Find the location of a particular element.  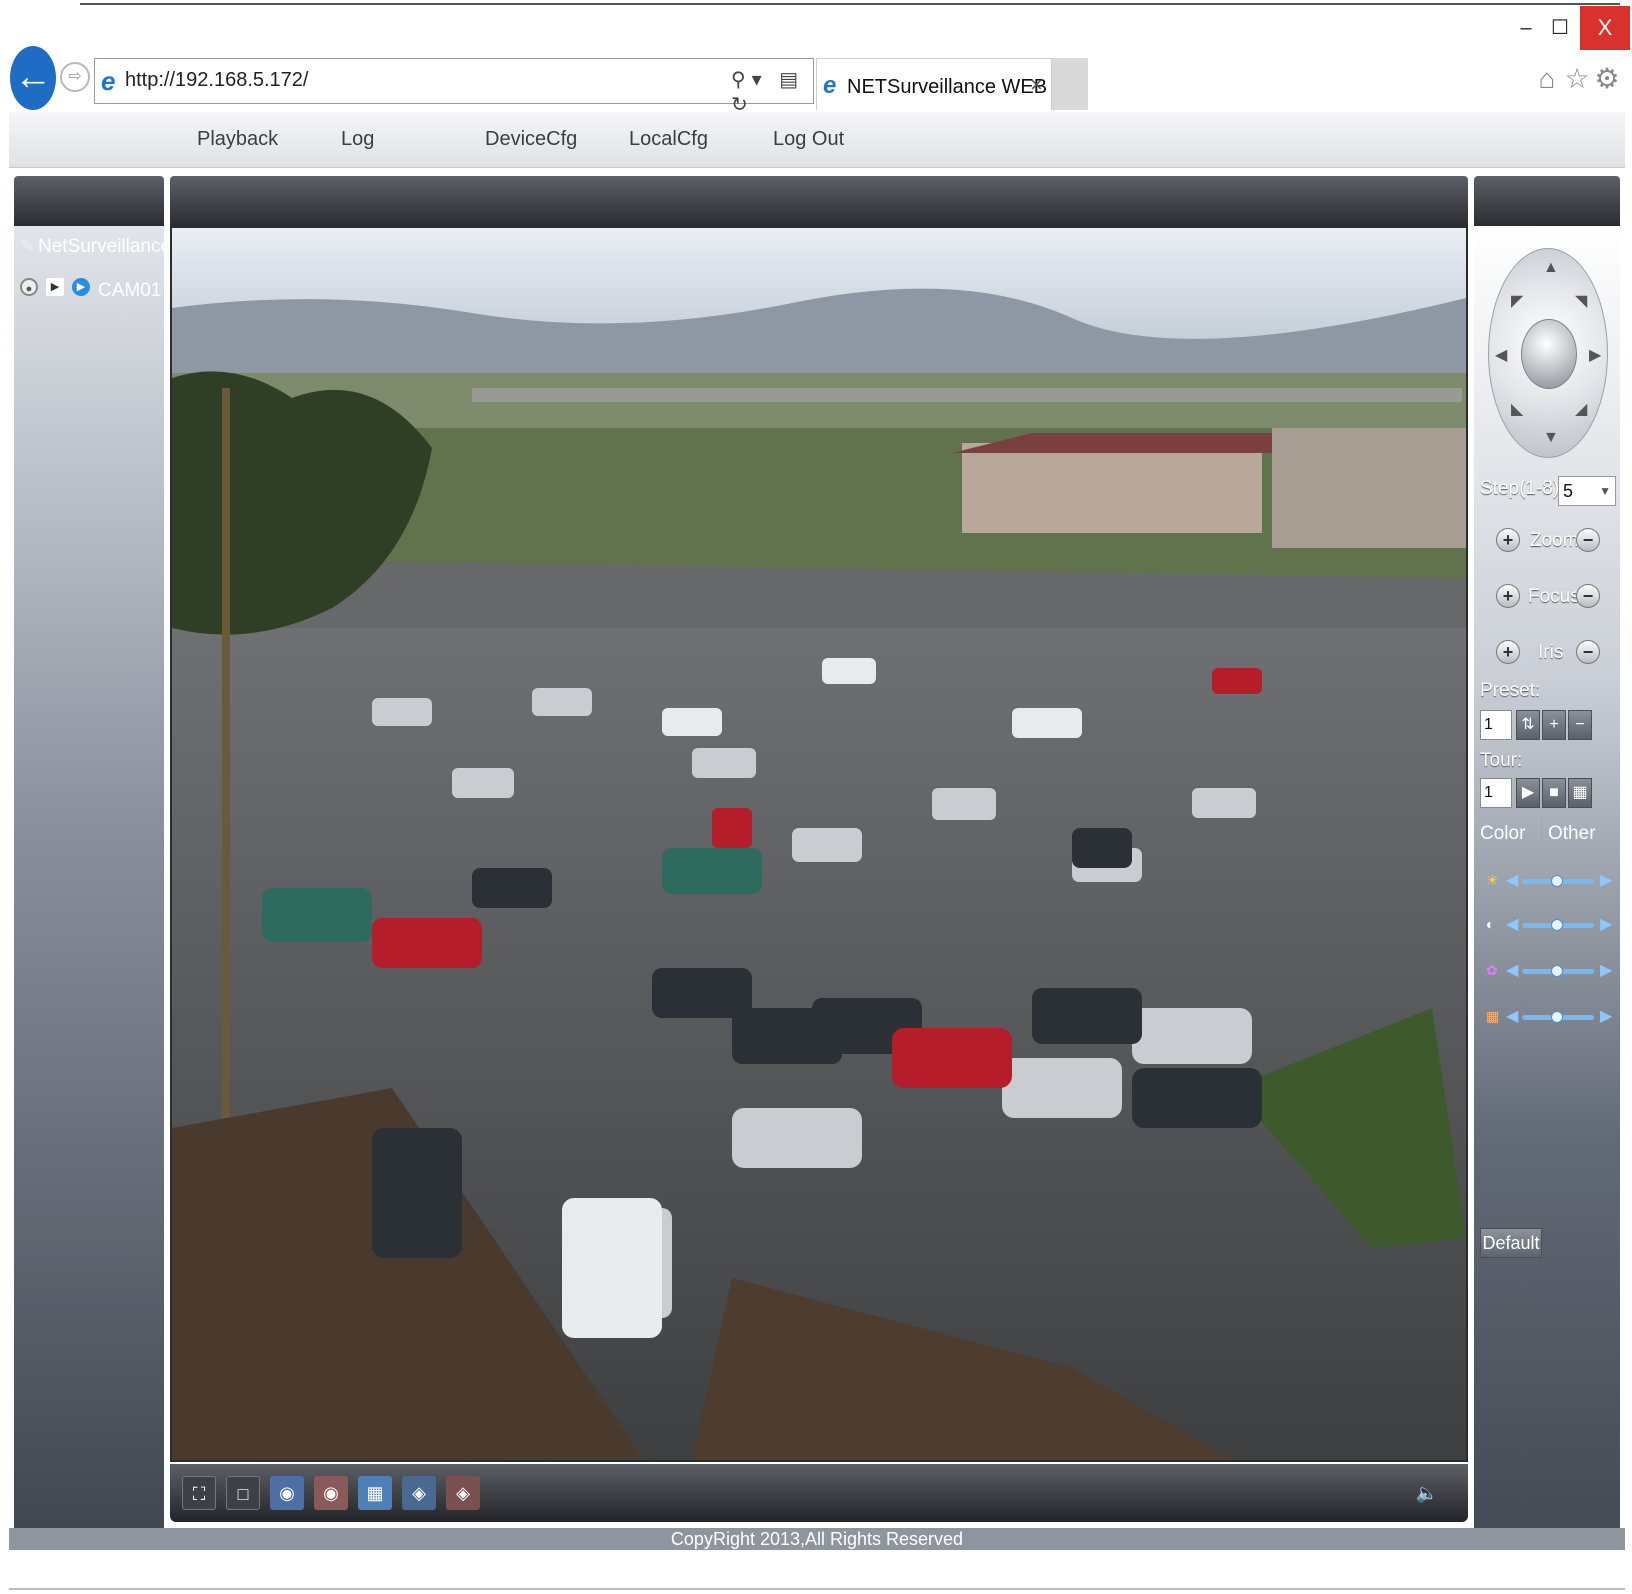

contrast-icon: ◐ is located at coordinates (1490, 924).